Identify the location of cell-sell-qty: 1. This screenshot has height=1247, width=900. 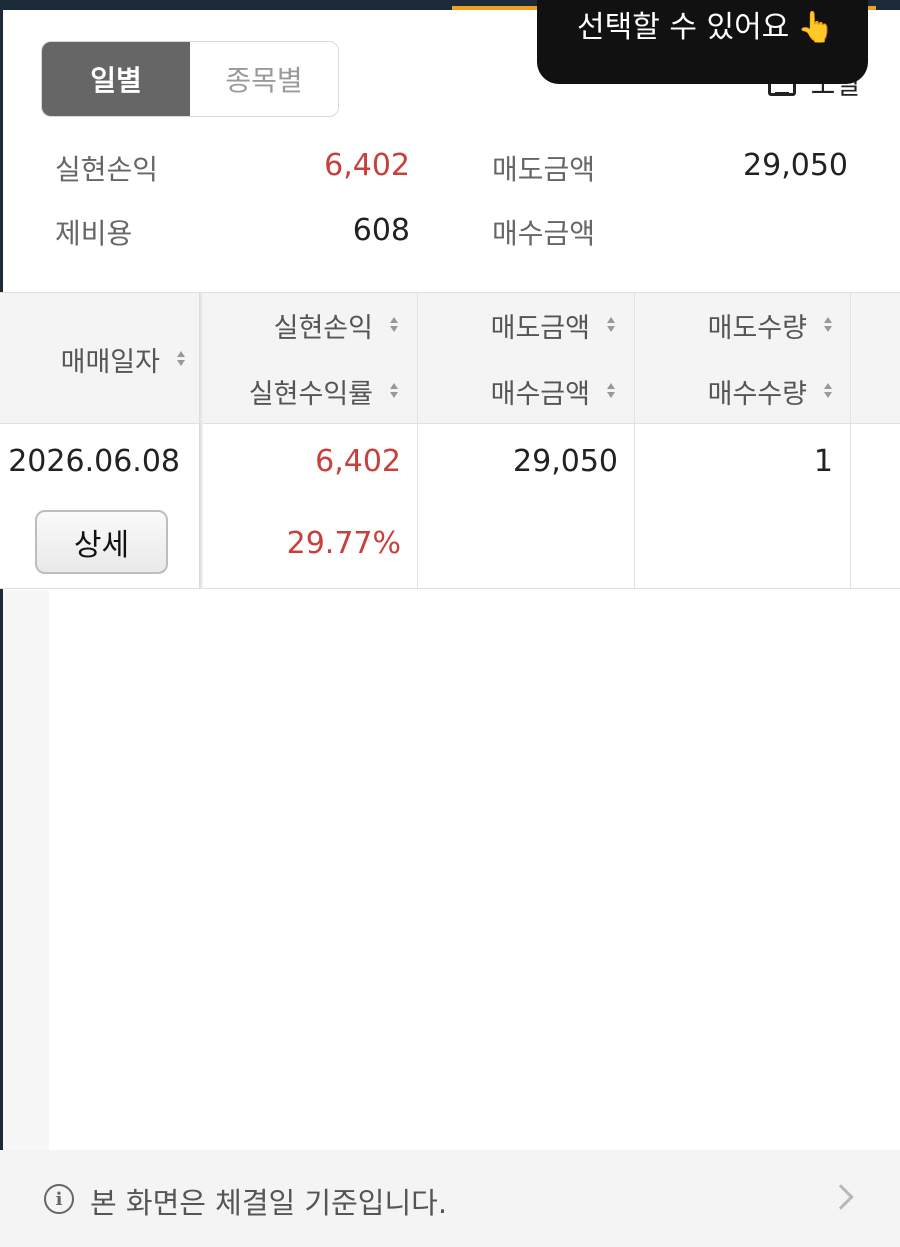
(823, 461).